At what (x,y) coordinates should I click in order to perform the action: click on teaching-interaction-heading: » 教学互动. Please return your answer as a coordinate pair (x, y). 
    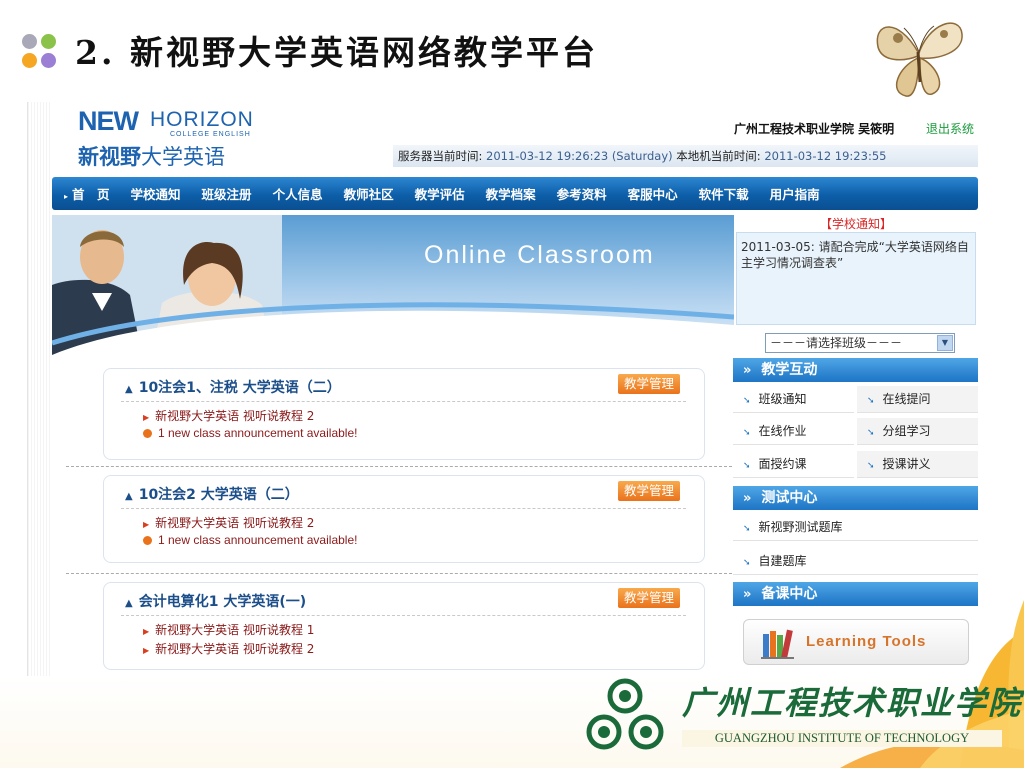
    Looking at the image, I should click on (855, 370).